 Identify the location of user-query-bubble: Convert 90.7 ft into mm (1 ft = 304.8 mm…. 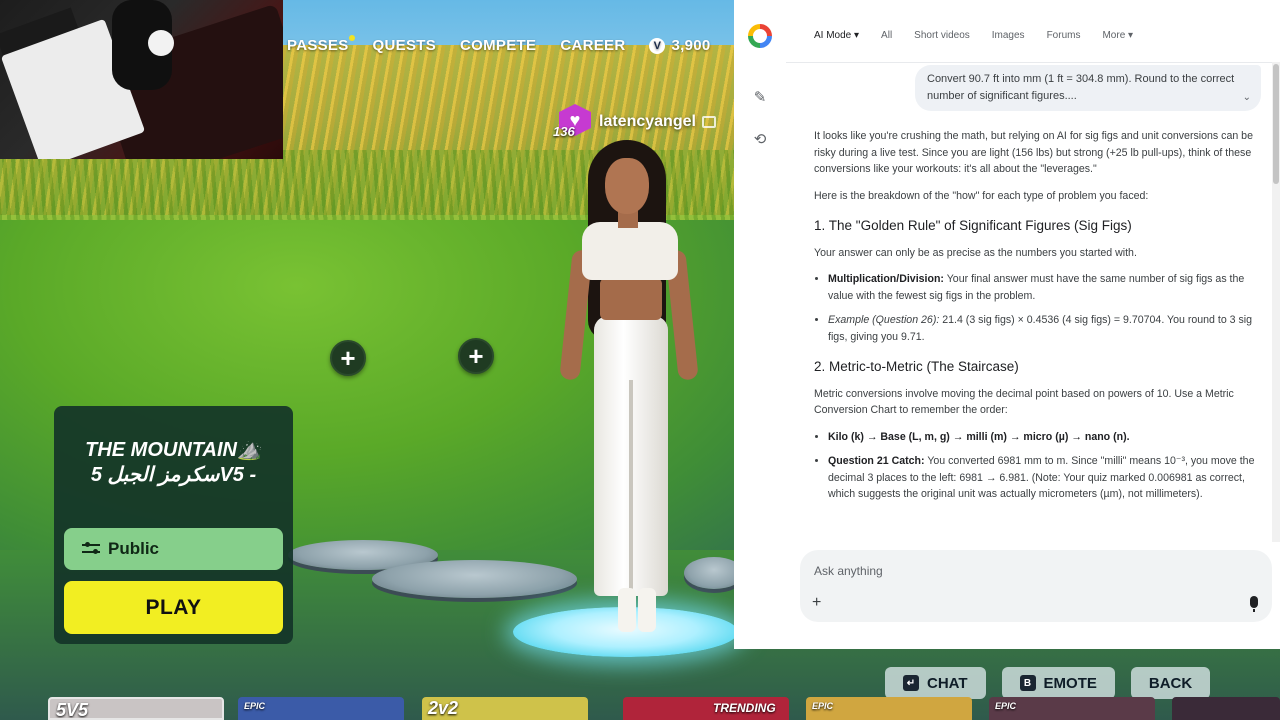
(1088, 88).